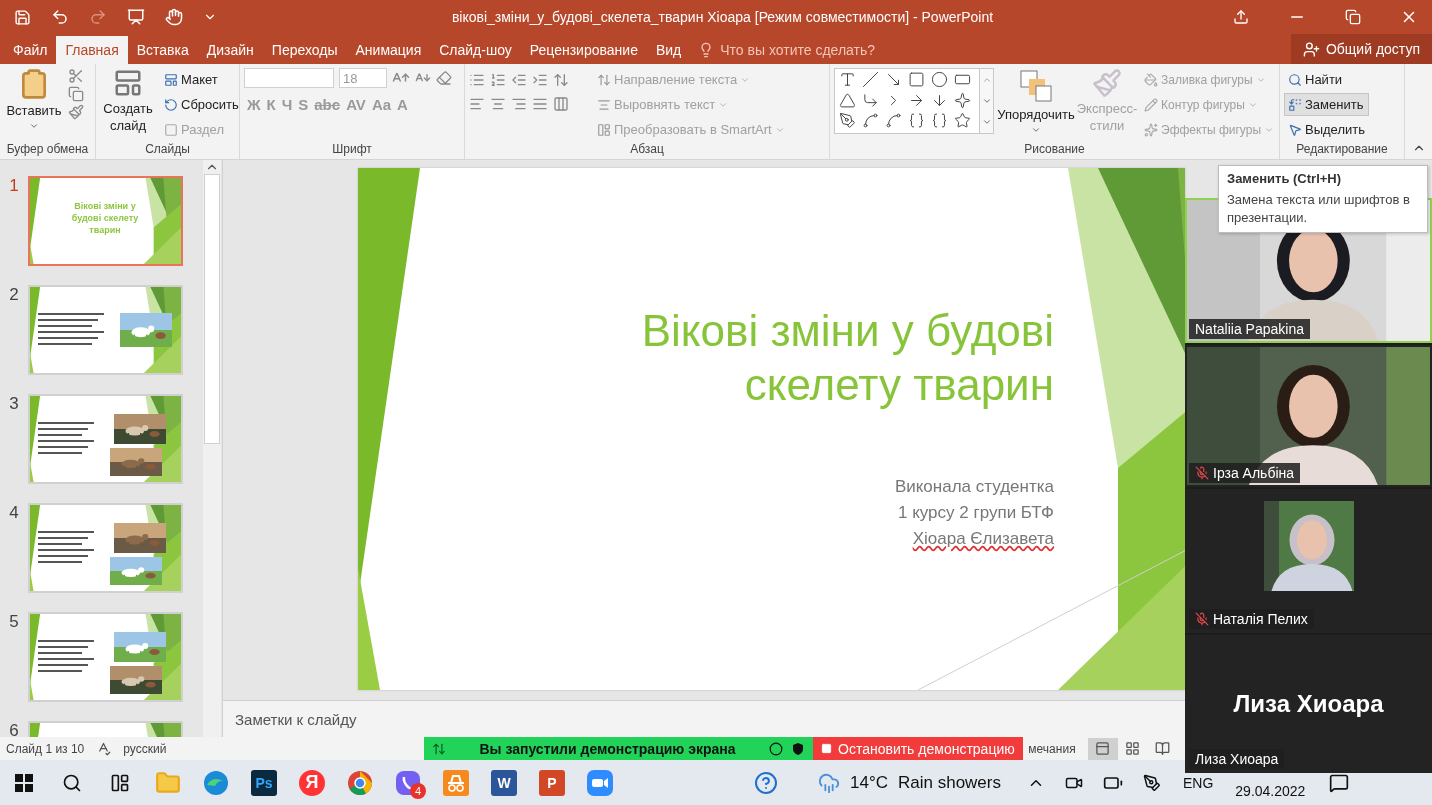 This screenshot has width=1432, height=805. I want to click on scrollbar-thumb, so click(212, 309).